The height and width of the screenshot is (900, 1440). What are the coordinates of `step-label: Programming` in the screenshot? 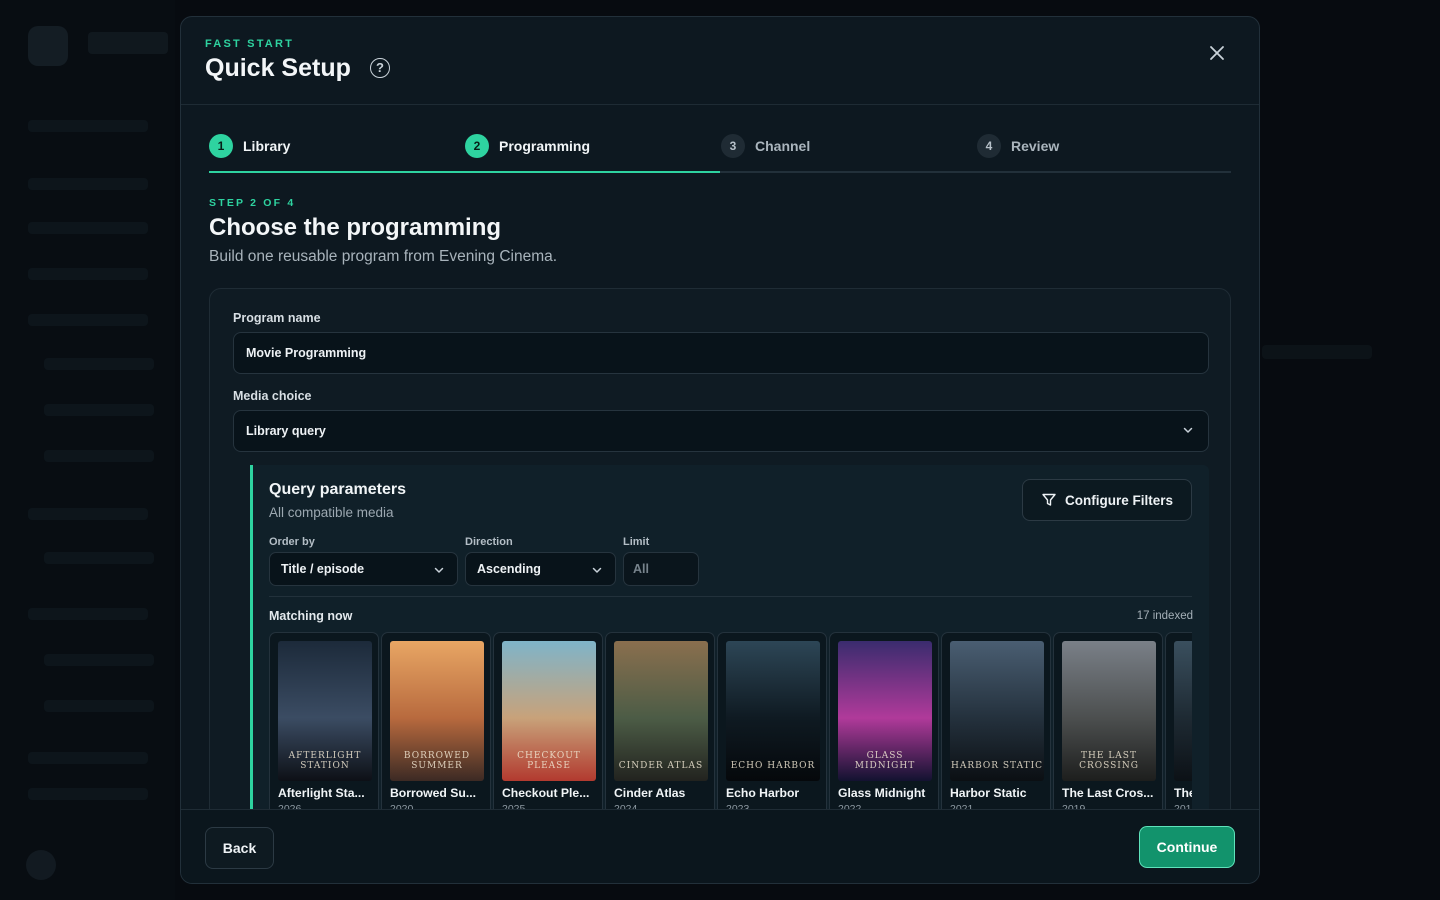 It's located at (545, 146).